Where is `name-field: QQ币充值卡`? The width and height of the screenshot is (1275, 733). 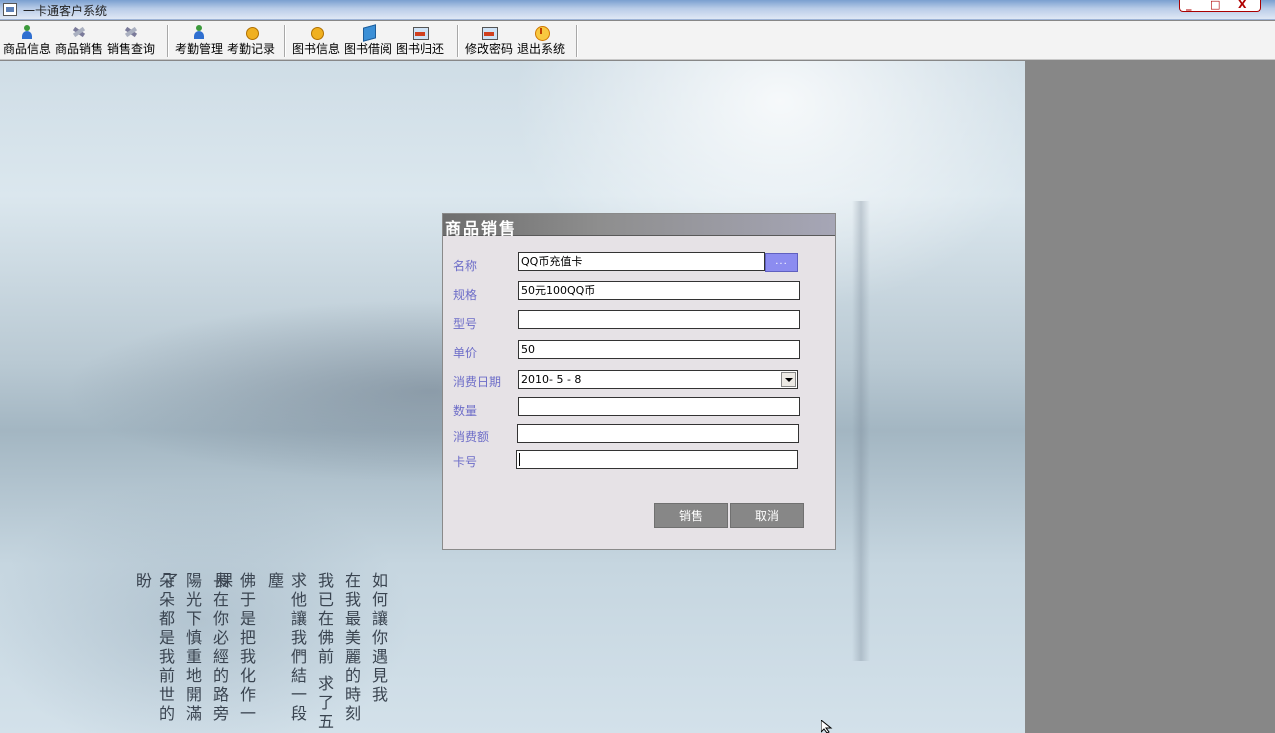 name-field: QQ币充值卡 is located at coordinates (641, 261).